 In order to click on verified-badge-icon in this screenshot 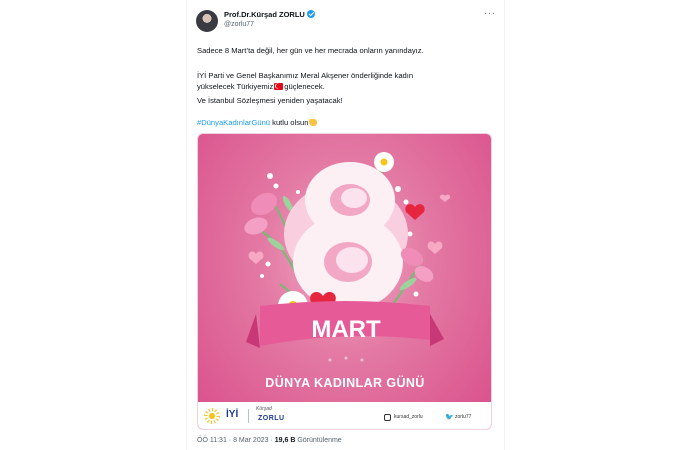, I will do `click(311, 14)`.